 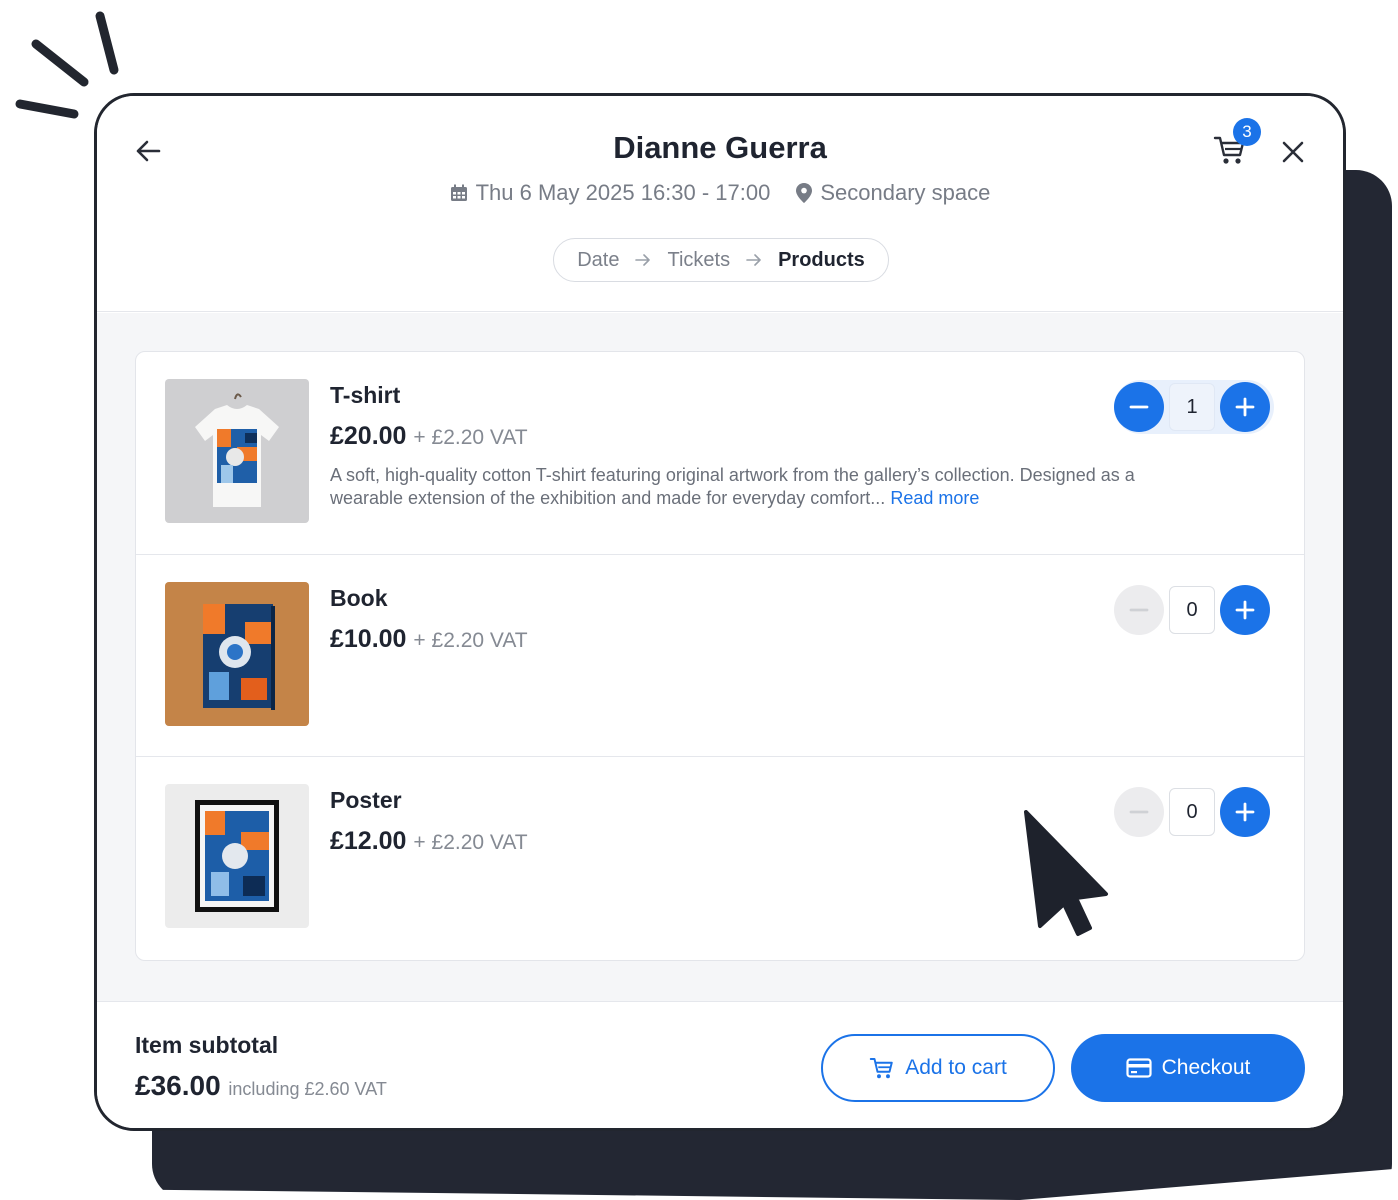 I want to click on tshirt-image, so click(x=237, y=451).